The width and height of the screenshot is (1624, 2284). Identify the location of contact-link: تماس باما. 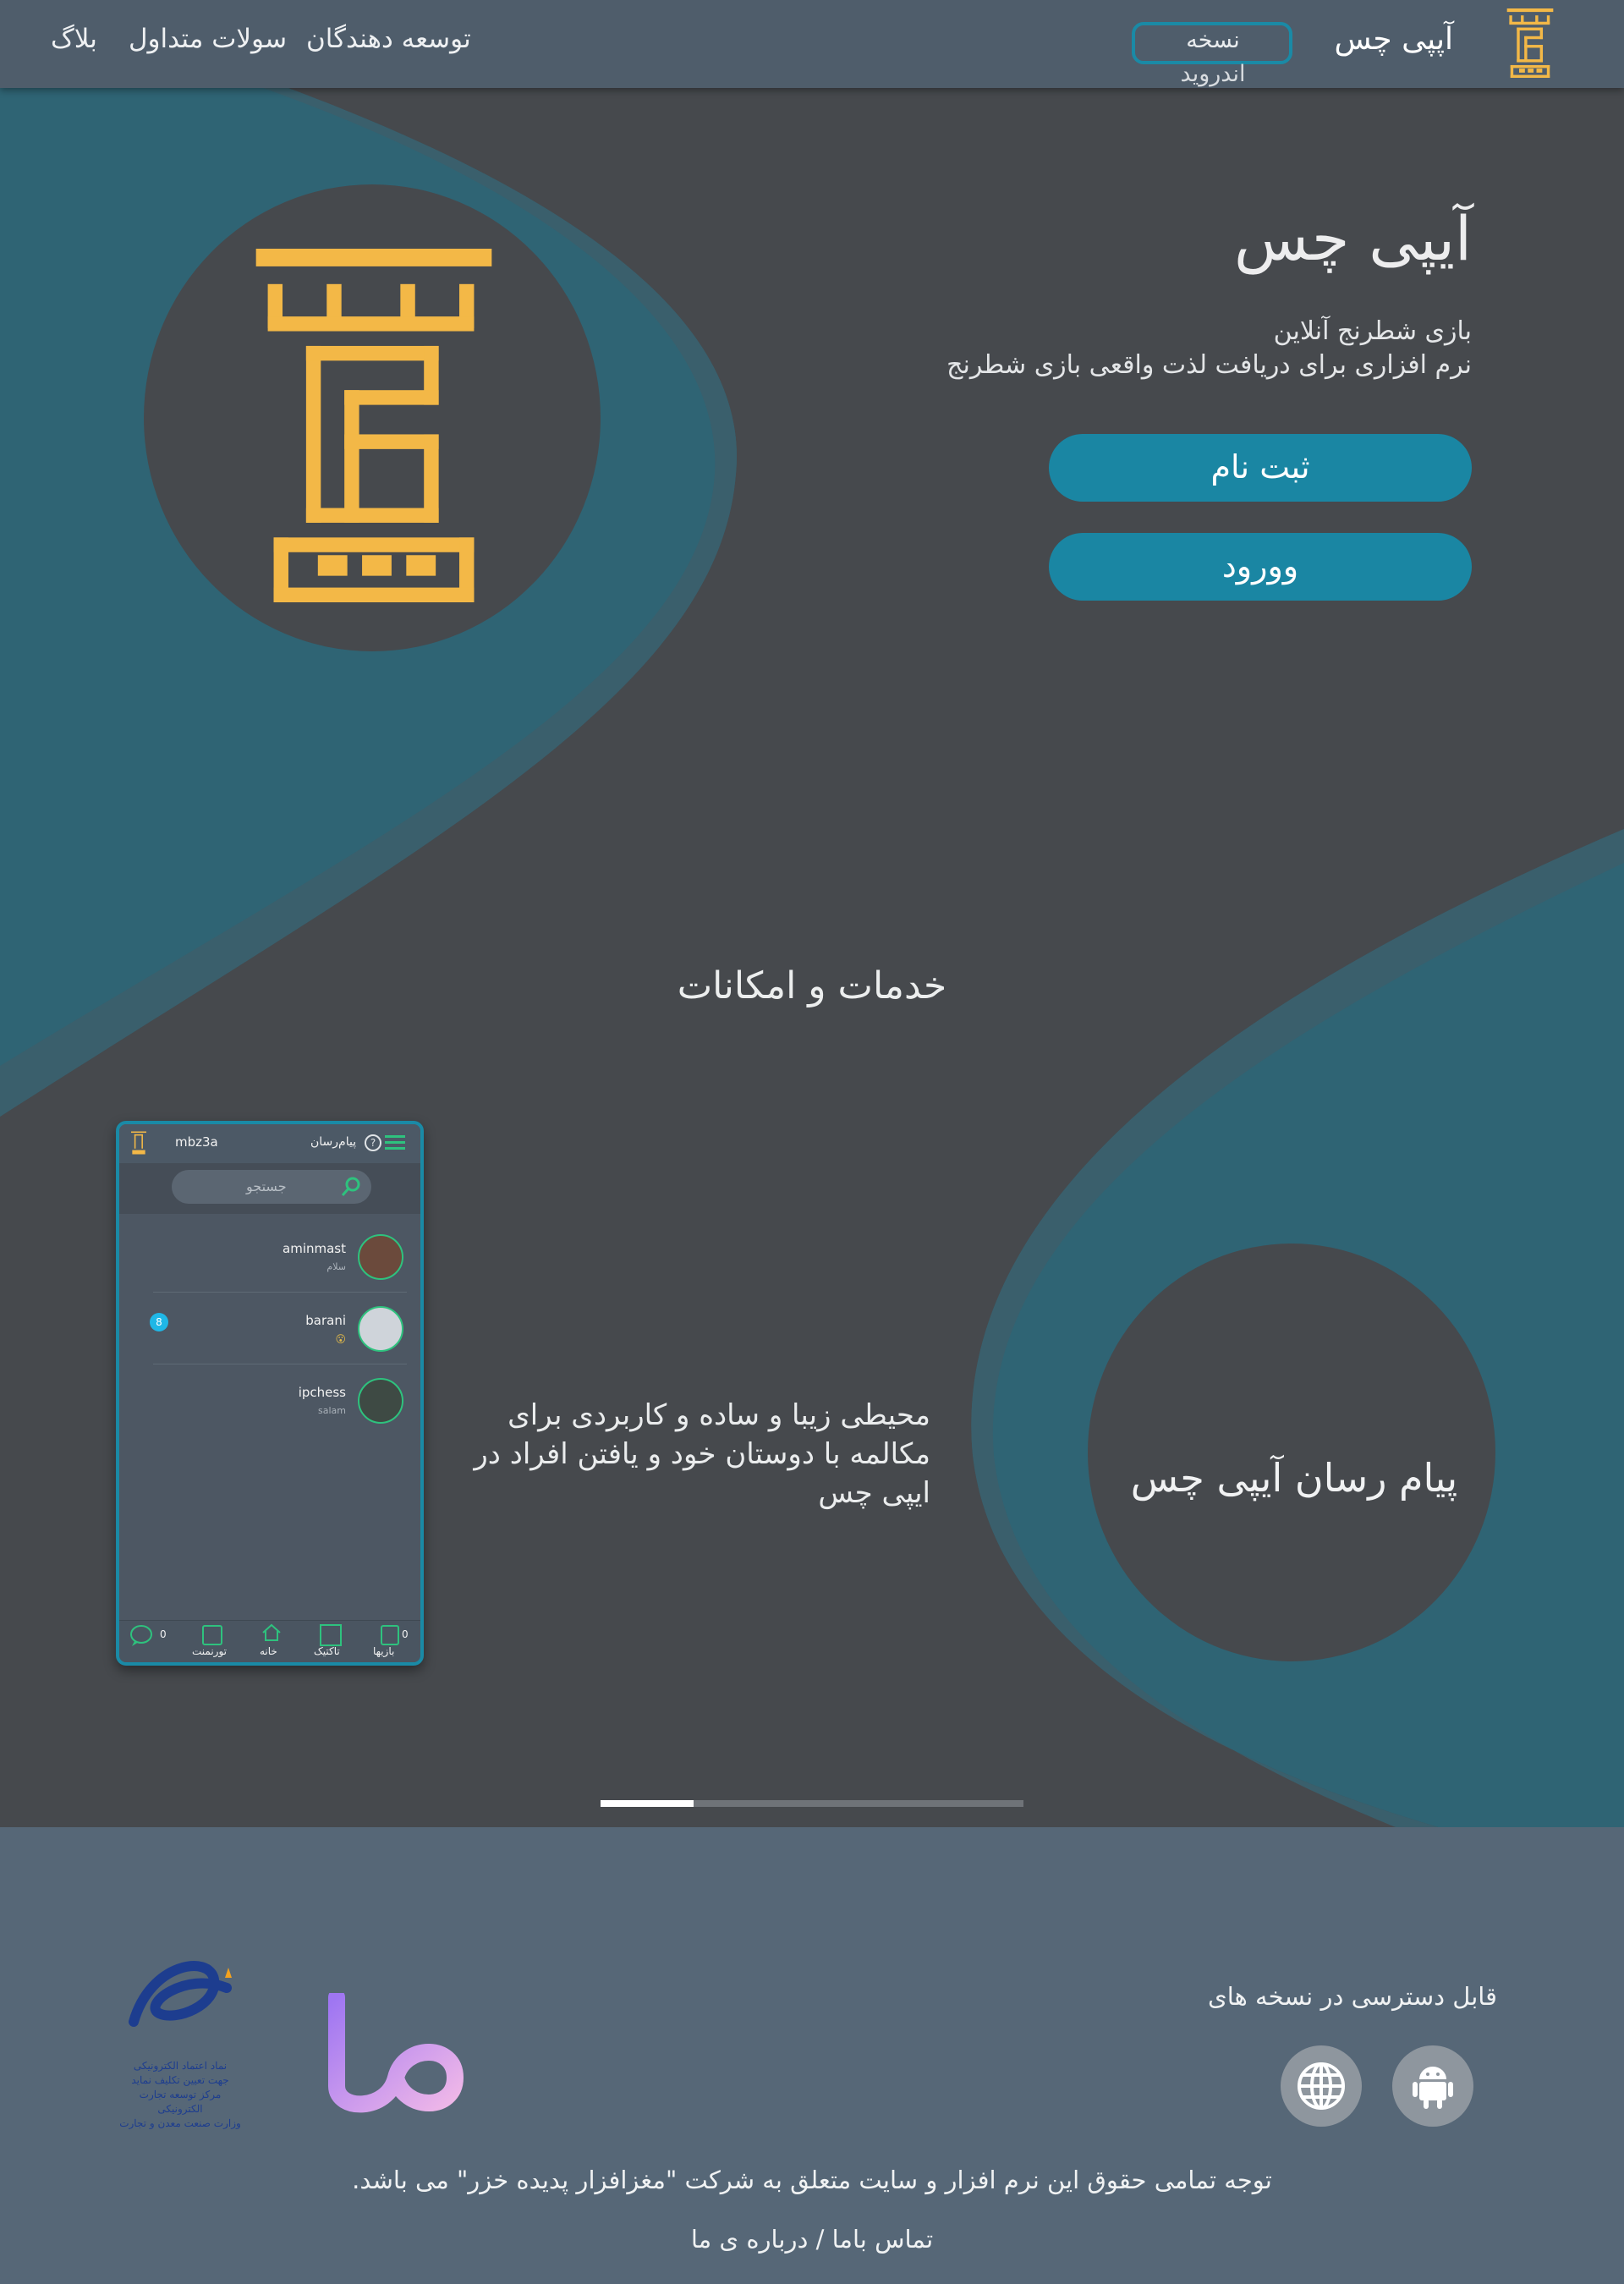
(883, 2240).